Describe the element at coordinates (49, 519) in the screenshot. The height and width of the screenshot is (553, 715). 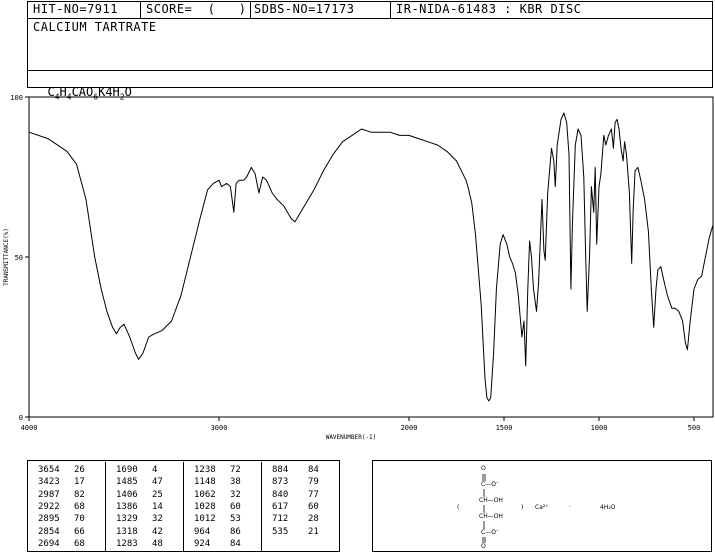
I see `peak-wavenumber: 2895` at that location.